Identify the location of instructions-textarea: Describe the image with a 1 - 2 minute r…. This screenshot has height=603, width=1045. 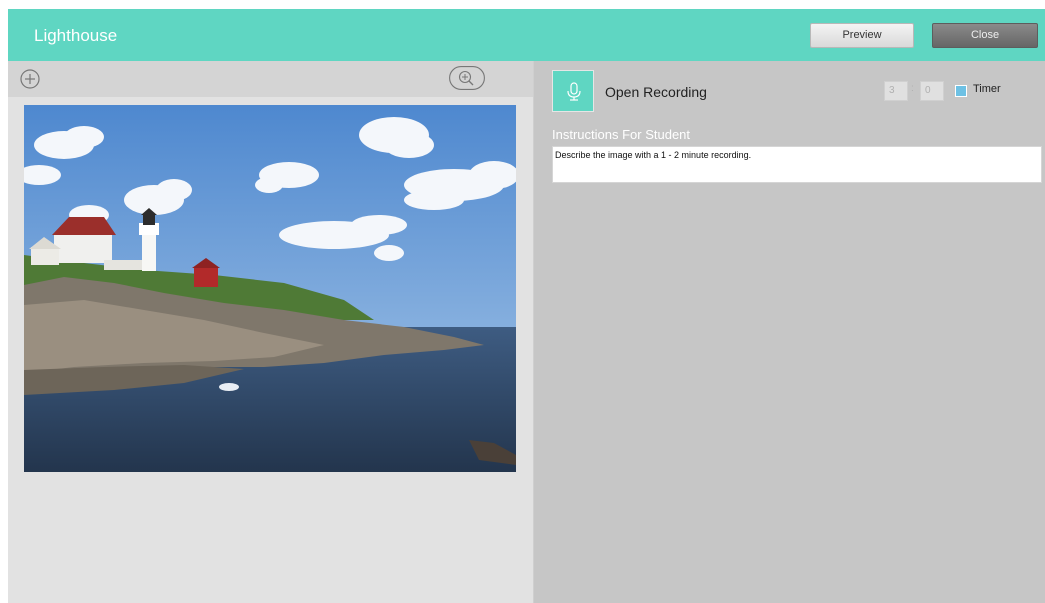
(797, 164).